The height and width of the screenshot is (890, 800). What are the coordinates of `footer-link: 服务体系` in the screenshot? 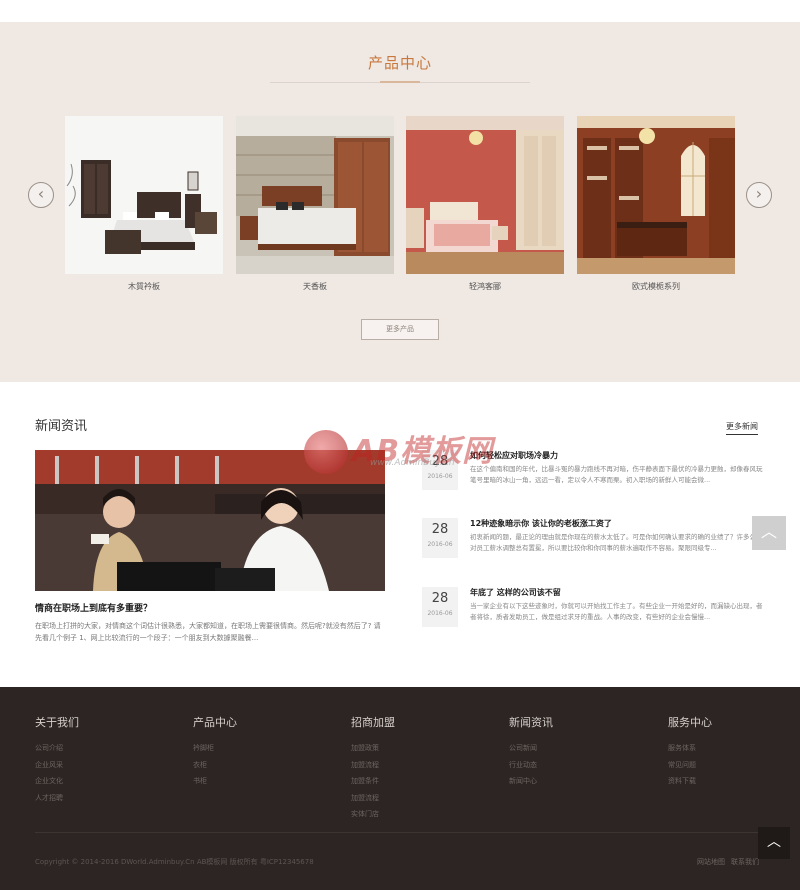 It's located at (690, 748).